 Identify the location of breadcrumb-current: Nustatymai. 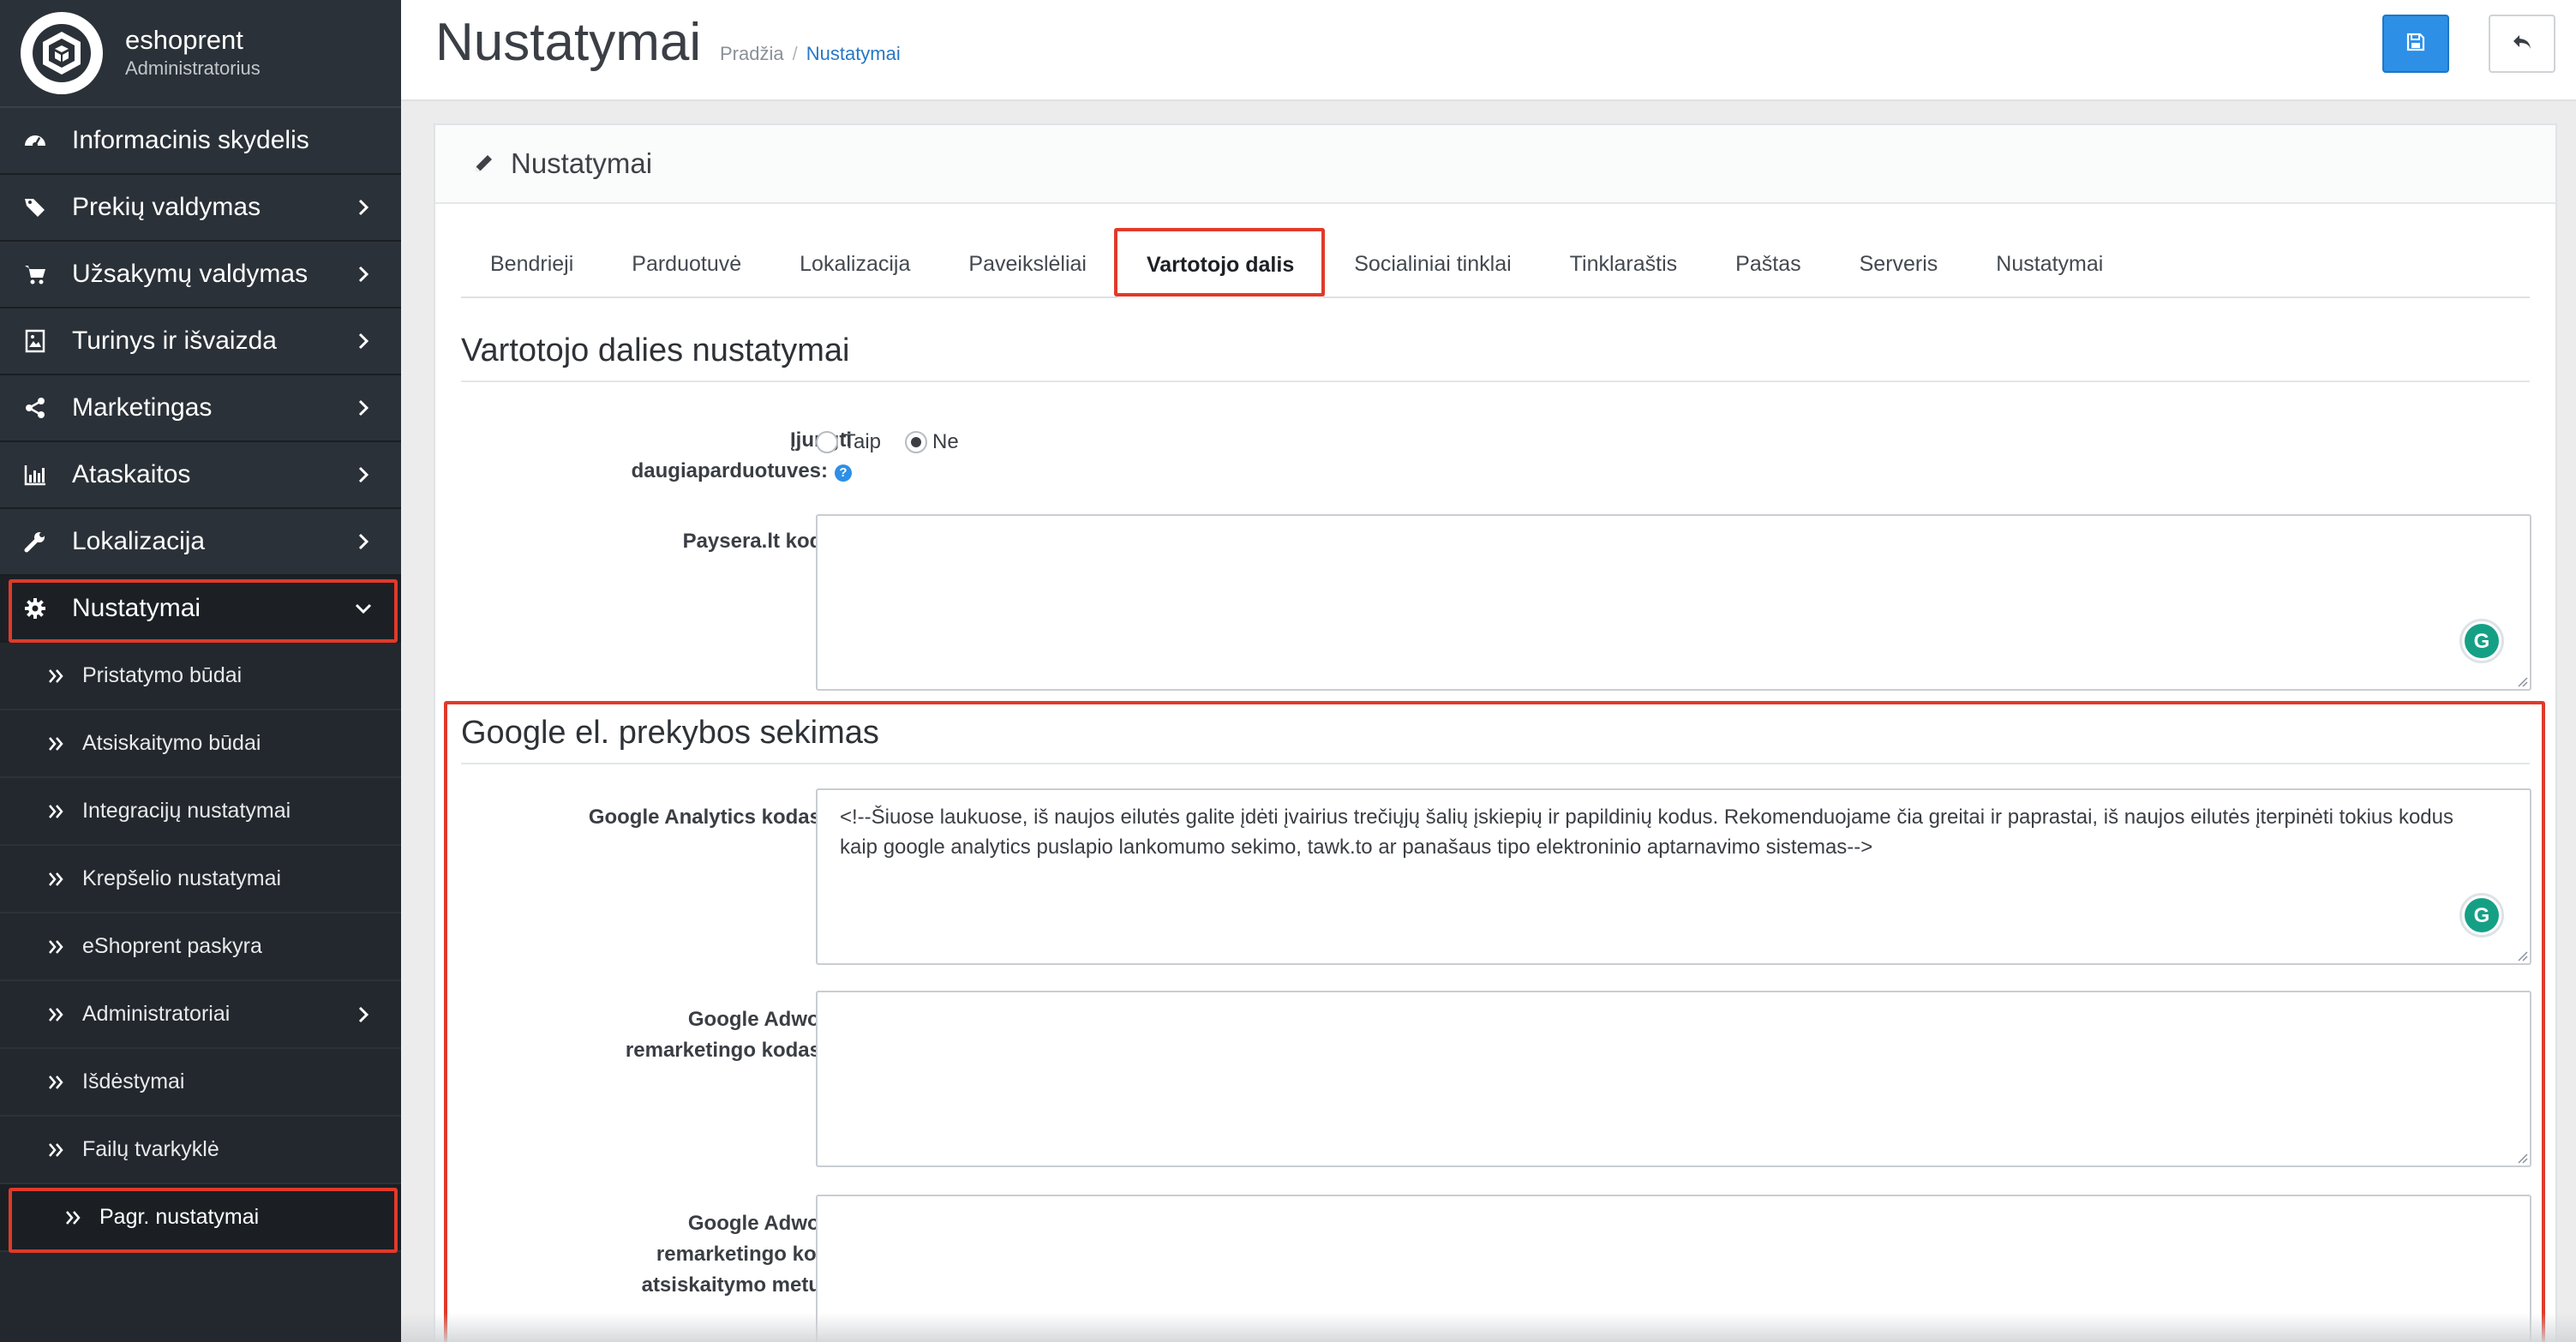
(853, 53).